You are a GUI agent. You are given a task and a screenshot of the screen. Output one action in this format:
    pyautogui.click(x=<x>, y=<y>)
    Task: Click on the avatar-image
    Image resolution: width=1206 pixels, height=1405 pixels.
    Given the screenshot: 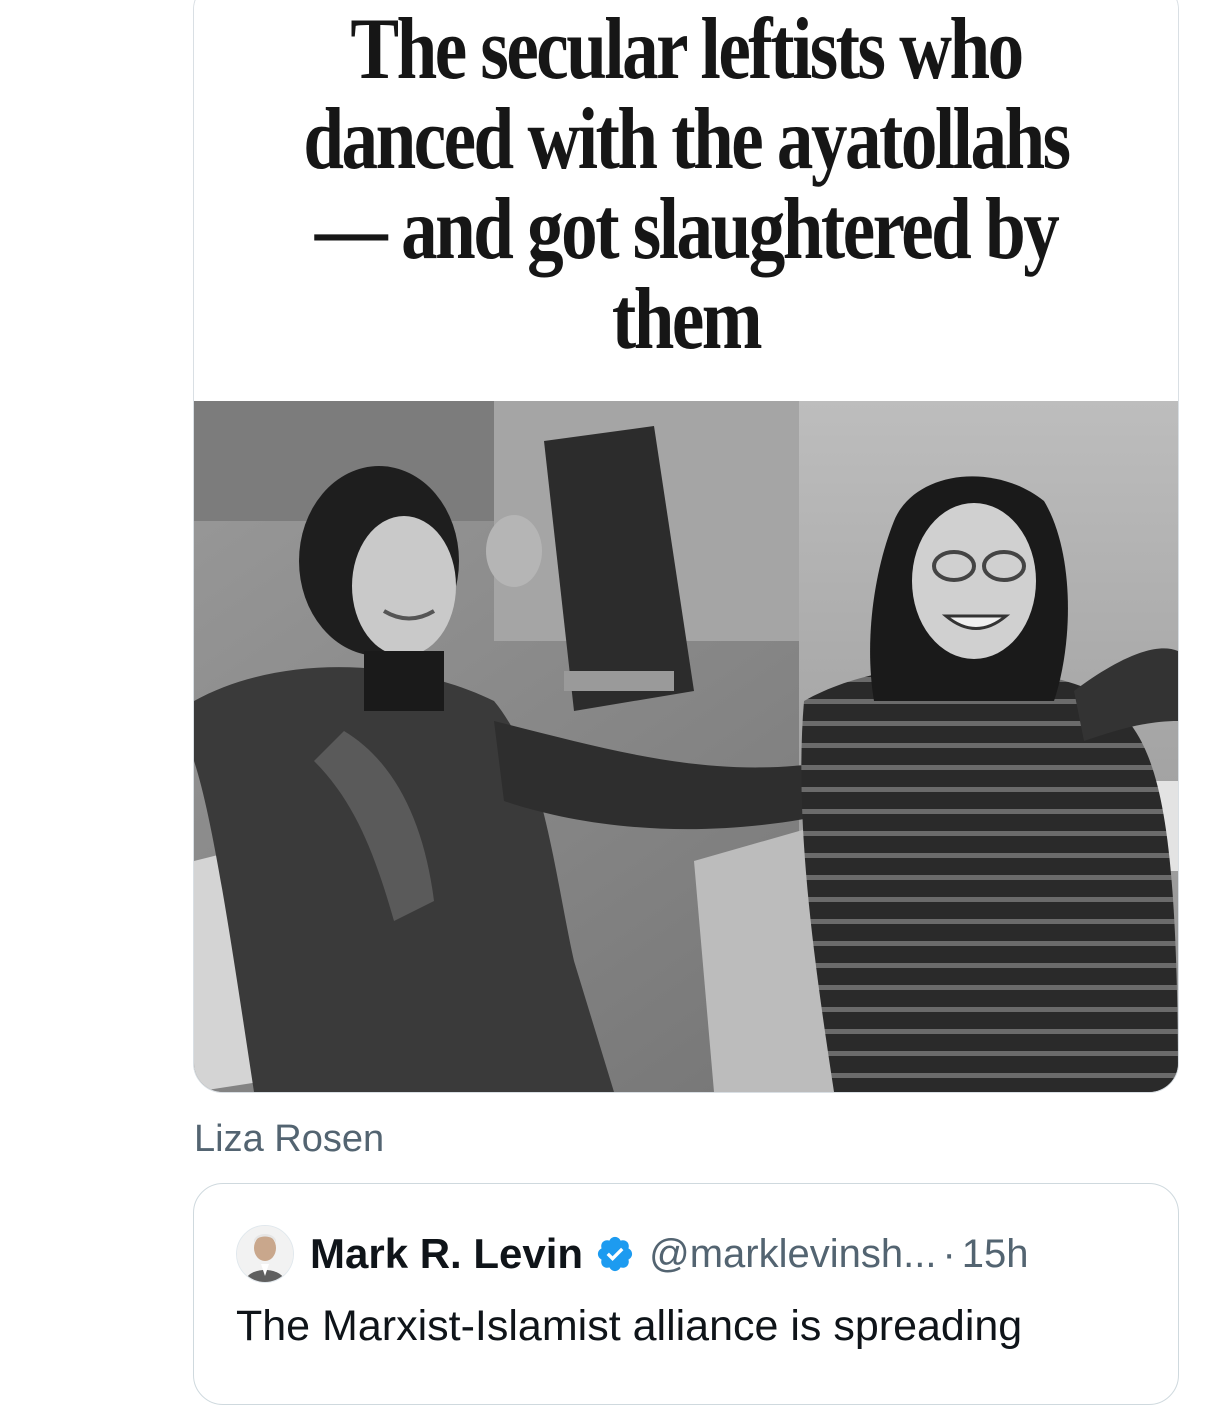 What is the action you would take?
    pyautogui.click(x=265, y=1254)
    